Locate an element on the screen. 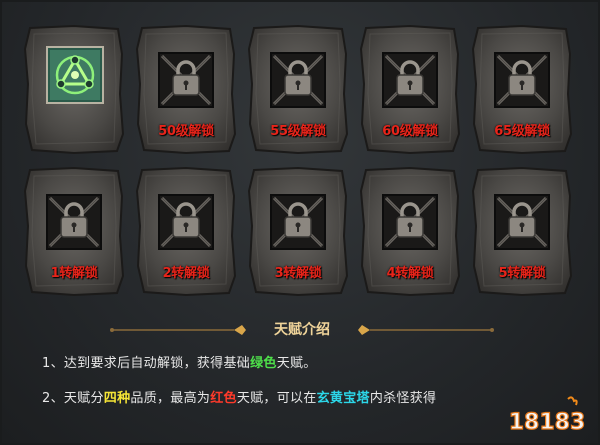 The height and width of the screenshot is (445, 600). intro-line-1-suffix: 天赋。 is located at coordinates (296, 363).